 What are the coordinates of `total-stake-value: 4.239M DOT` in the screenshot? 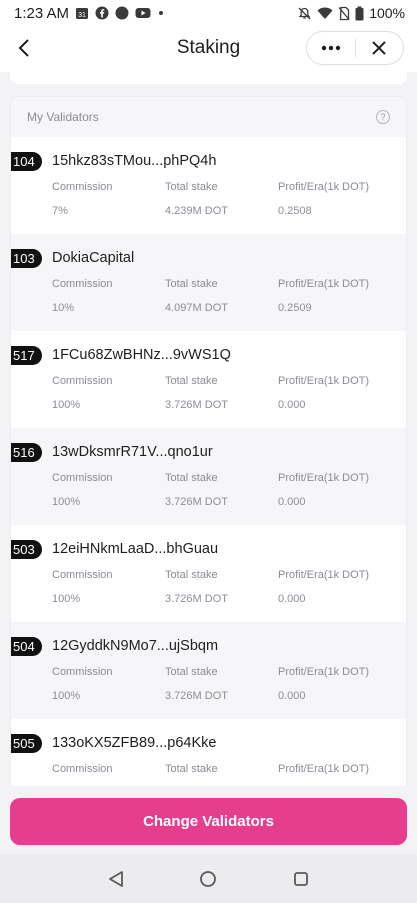 It's located at (196, 211).